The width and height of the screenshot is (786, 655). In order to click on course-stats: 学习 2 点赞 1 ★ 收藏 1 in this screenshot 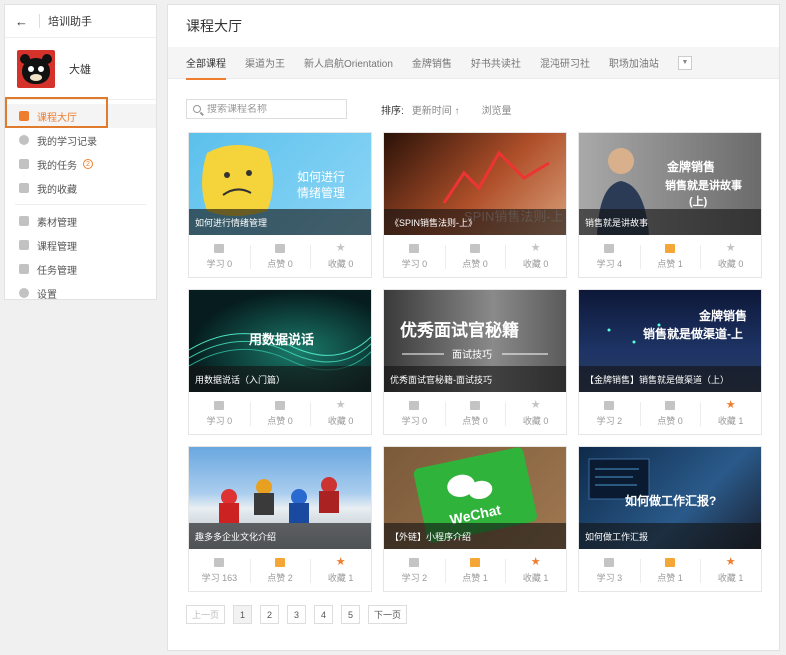, I will do `click(475, 570)`.